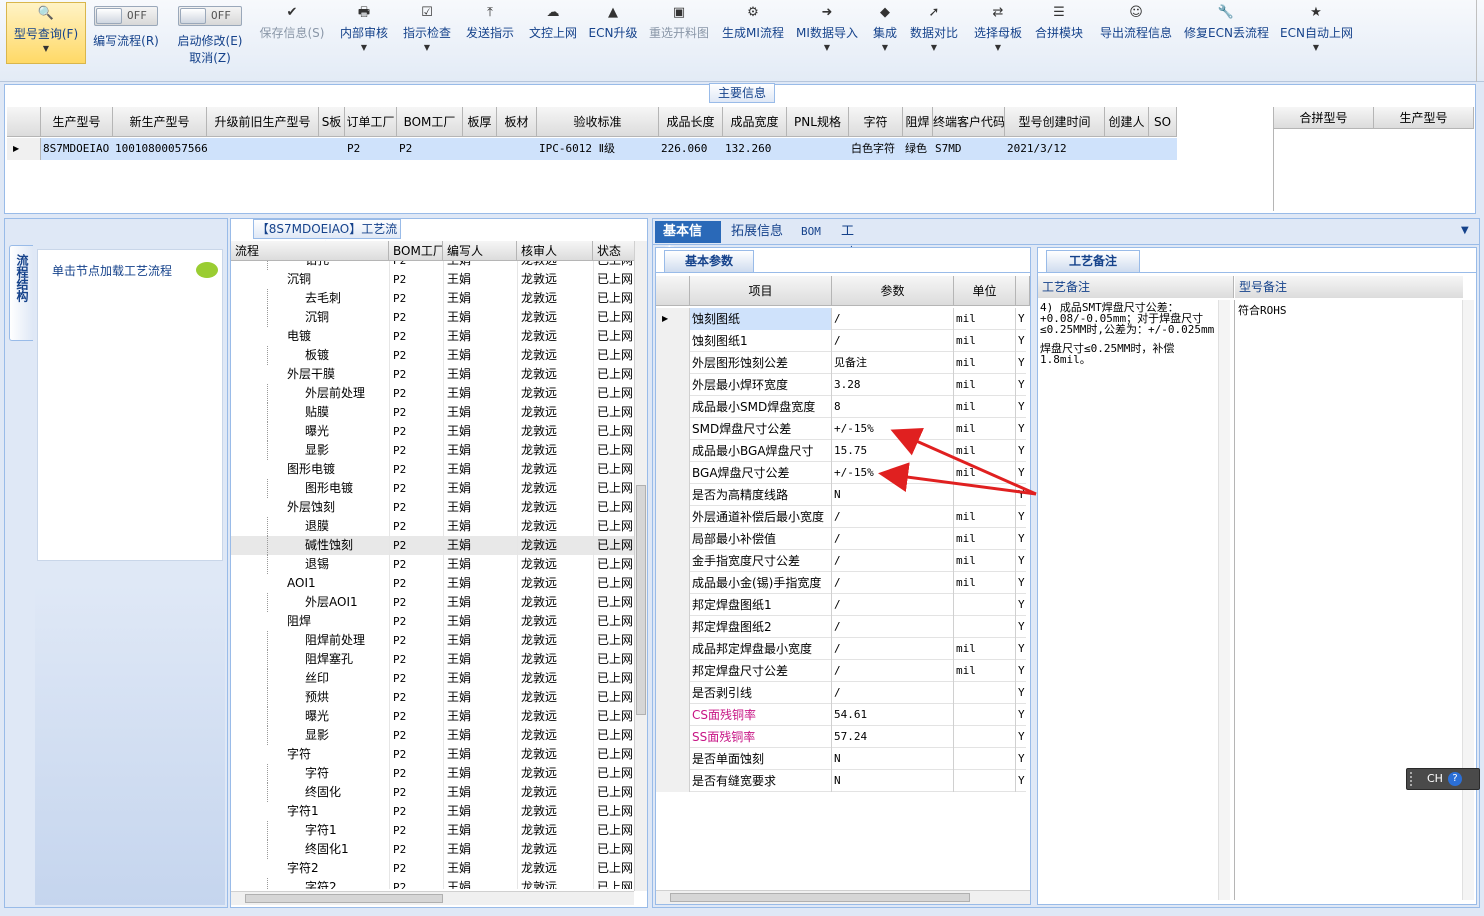 The image size is (1484, 916). Describe the element at coordinates (957, 462) in the screenshot. I see `annotation-arrows` at that location.